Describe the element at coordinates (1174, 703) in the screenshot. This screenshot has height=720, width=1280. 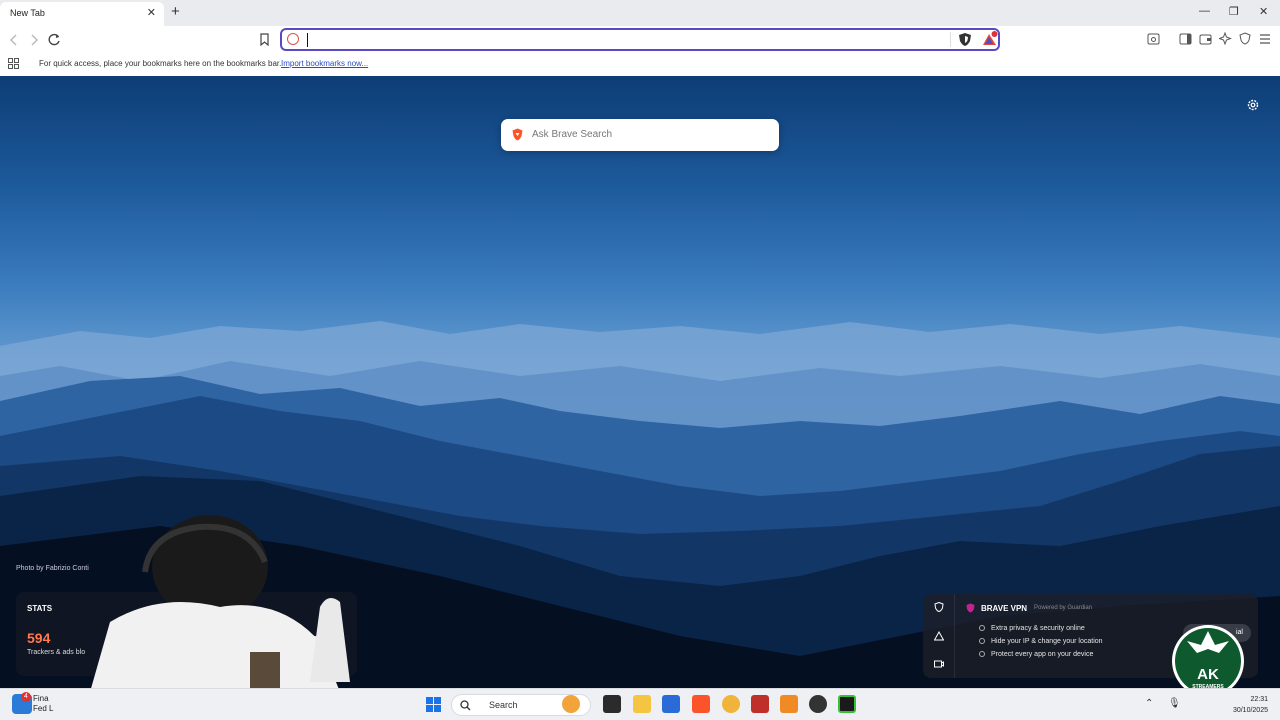
I see `microphone-icon: 🎙` at that location.